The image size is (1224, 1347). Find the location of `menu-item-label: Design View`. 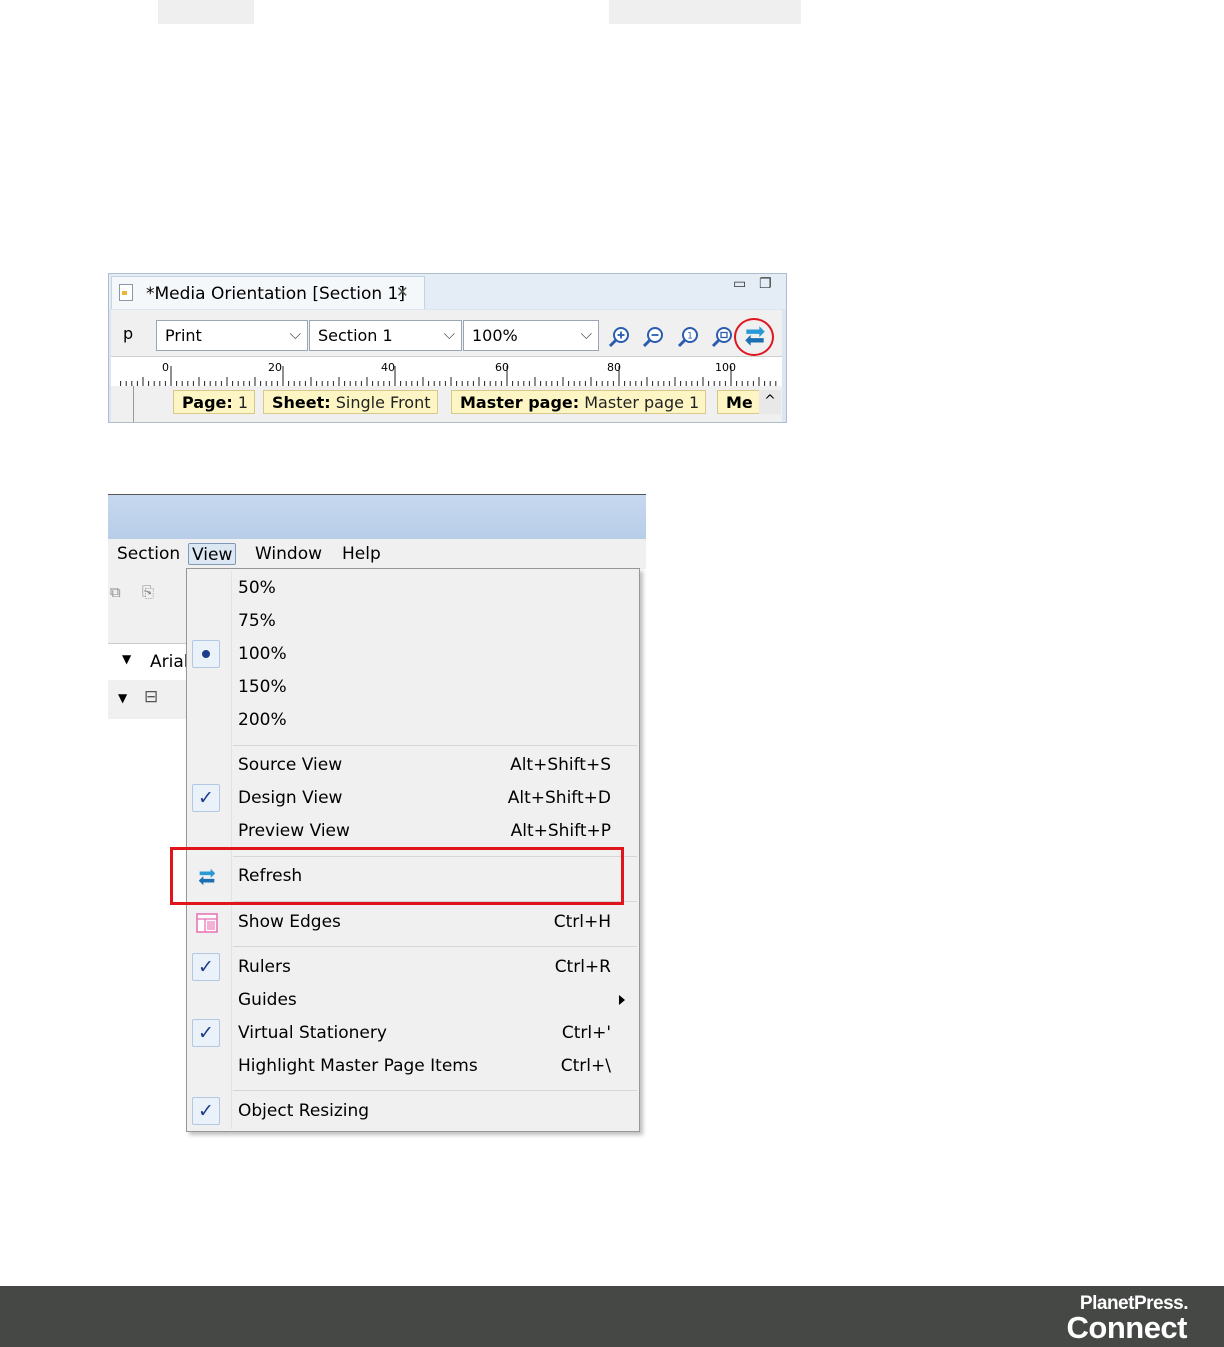

menu-item-label: Design View is located at coordinates (290, 798).